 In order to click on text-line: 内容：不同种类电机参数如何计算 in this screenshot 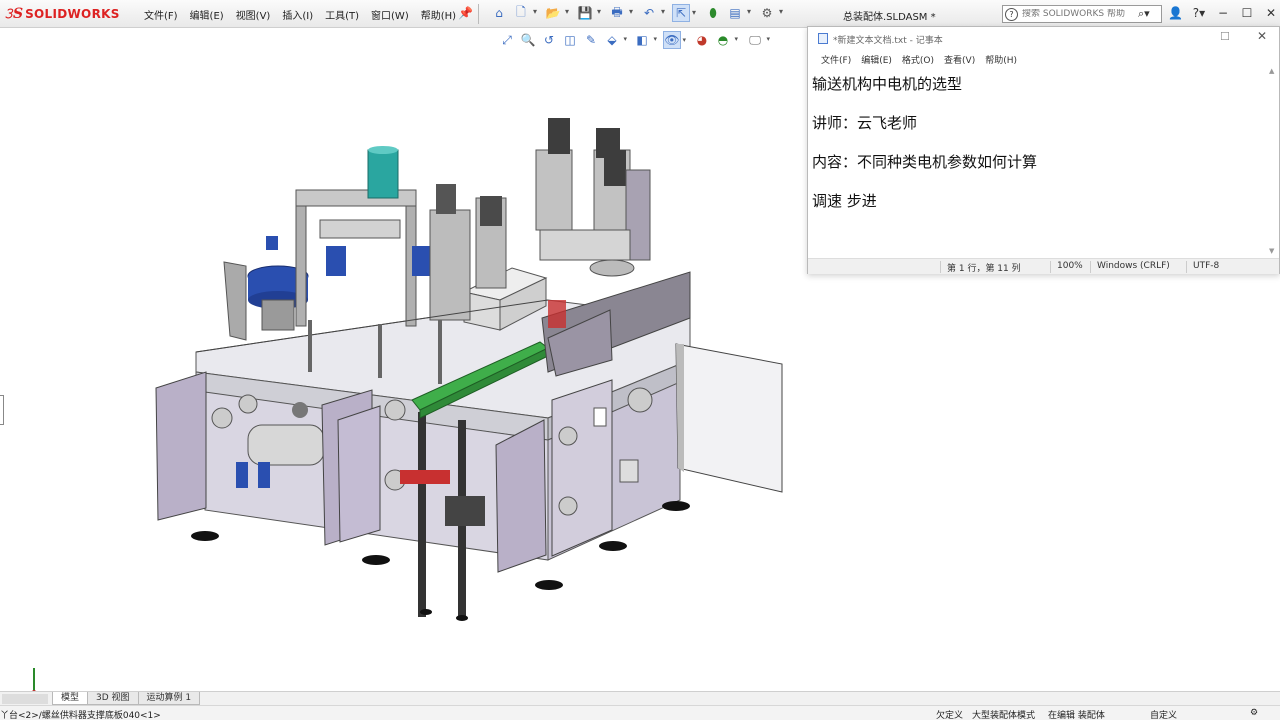, I will do `click(925, 162)`.